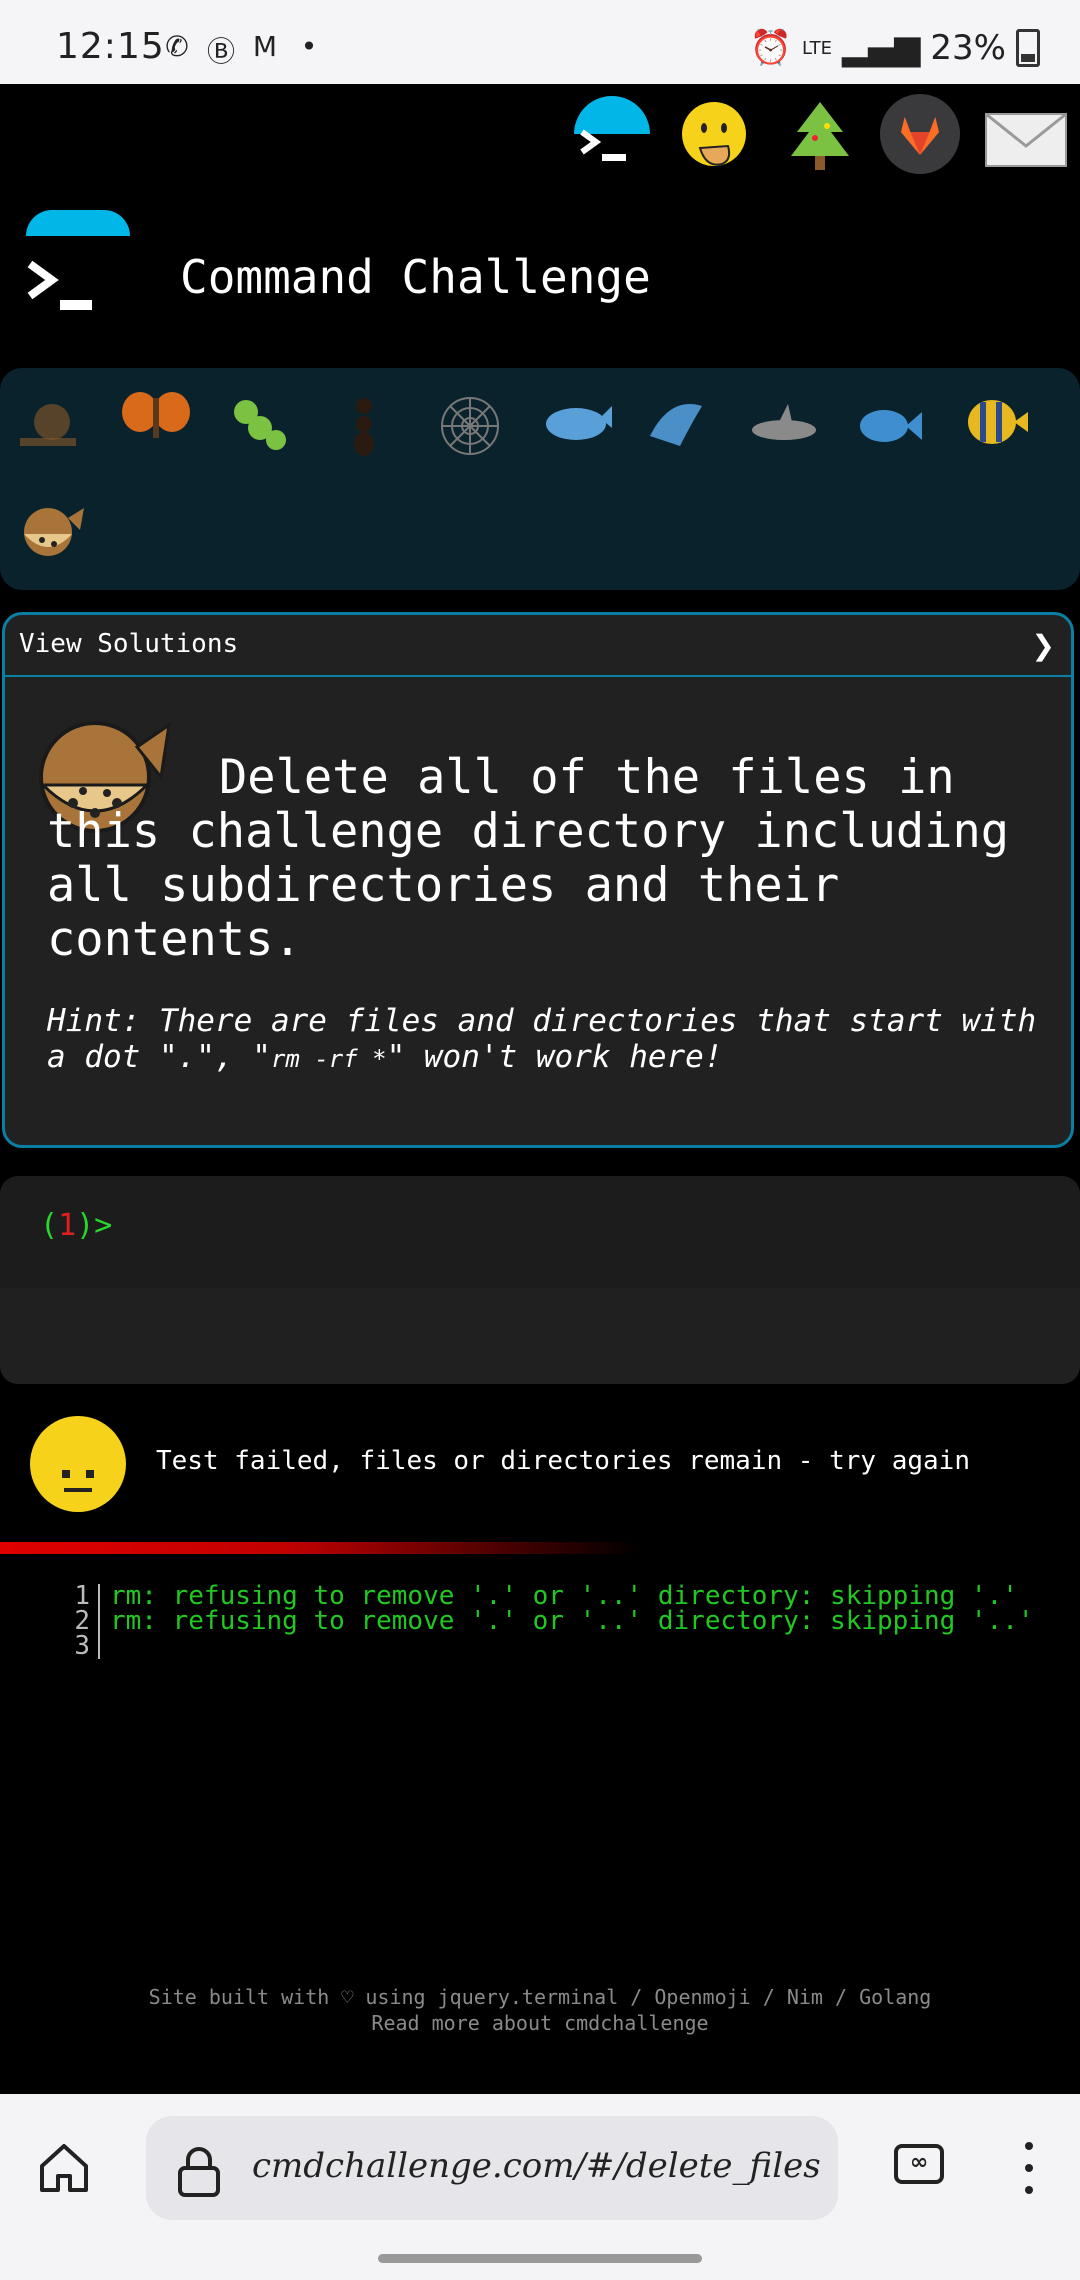 Image resolution: width=1080 pixels, height=2280 pixels. What do you see at coordinates (129, 644) in the screenshot?
I see `view-solutions-label: View Solutions` at bounding box center [129, 644].